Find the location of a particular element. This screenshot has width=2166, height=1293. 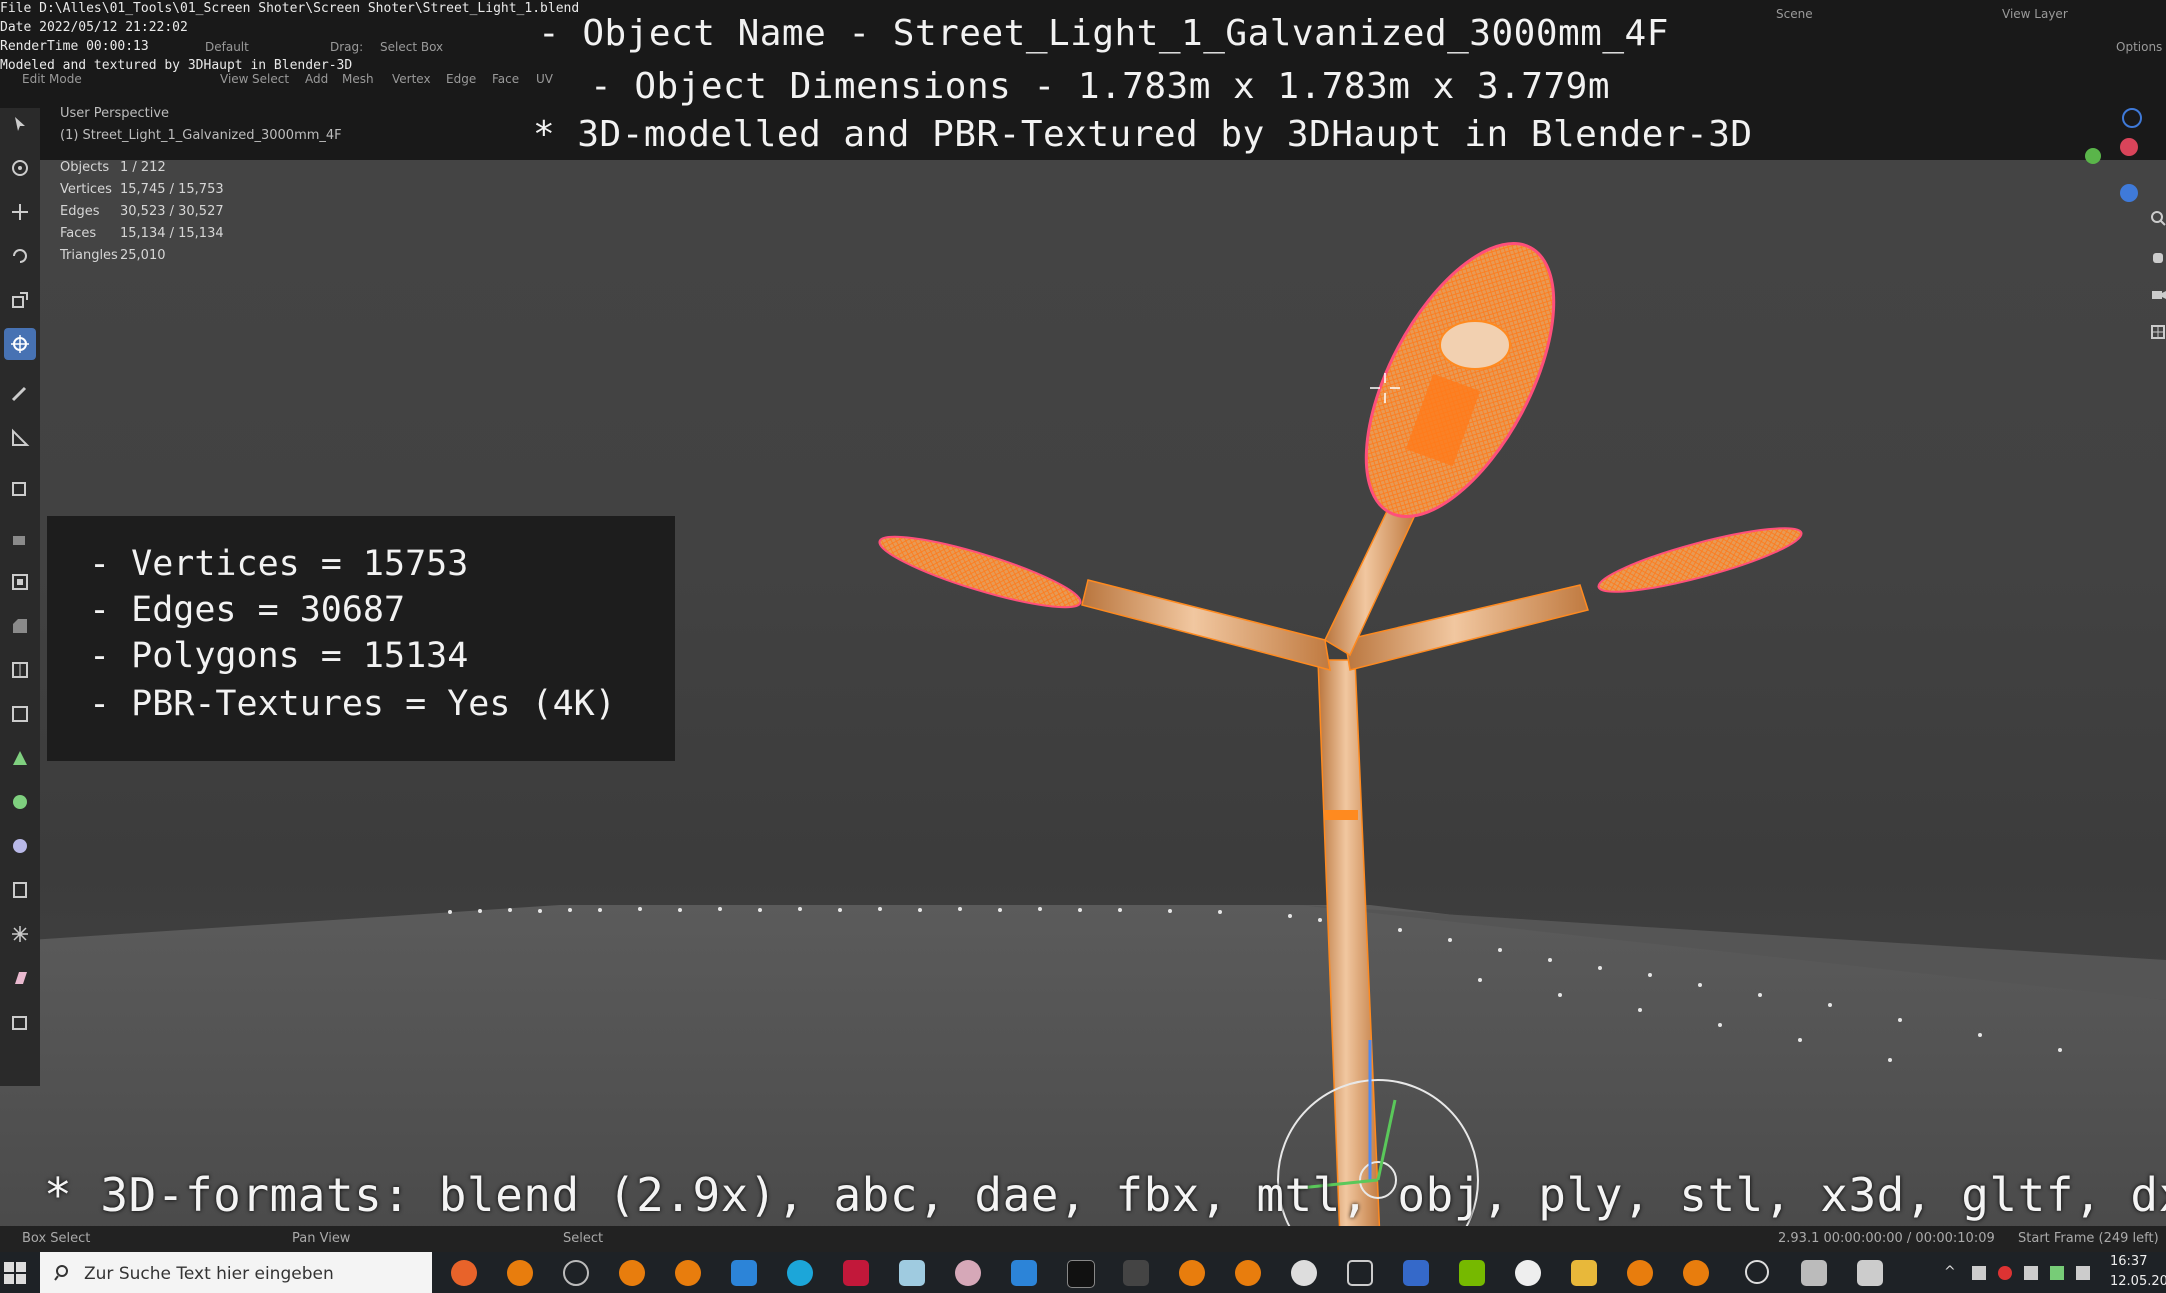

blender-icon is located at coordinates (520, 1273).